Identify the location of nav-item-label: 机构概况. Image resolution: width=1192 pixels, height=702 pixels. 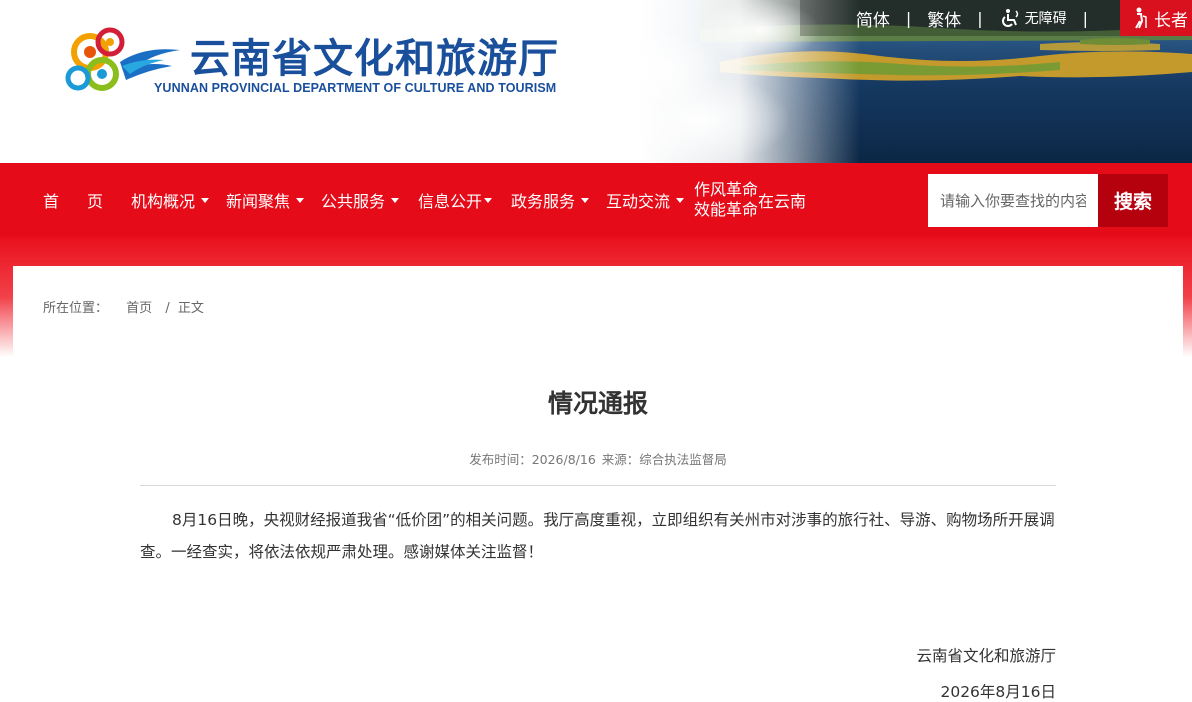
(163, 201).